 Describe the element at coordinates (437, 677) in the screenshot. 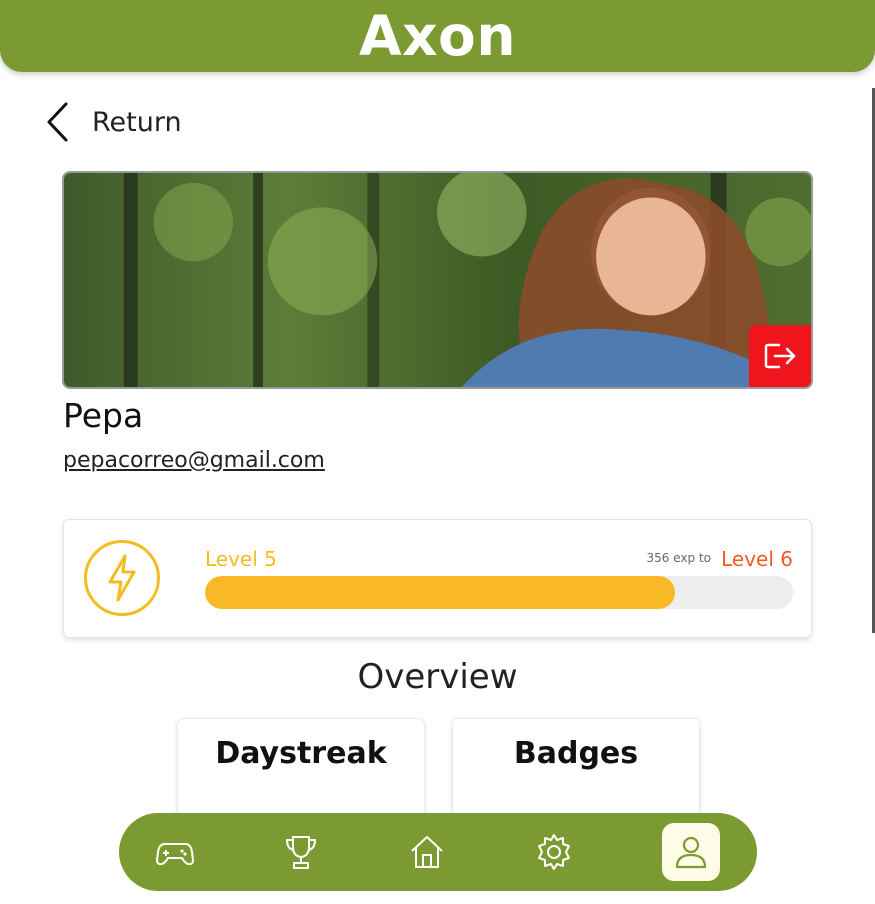

I see `overview-title: Overview` at that location.